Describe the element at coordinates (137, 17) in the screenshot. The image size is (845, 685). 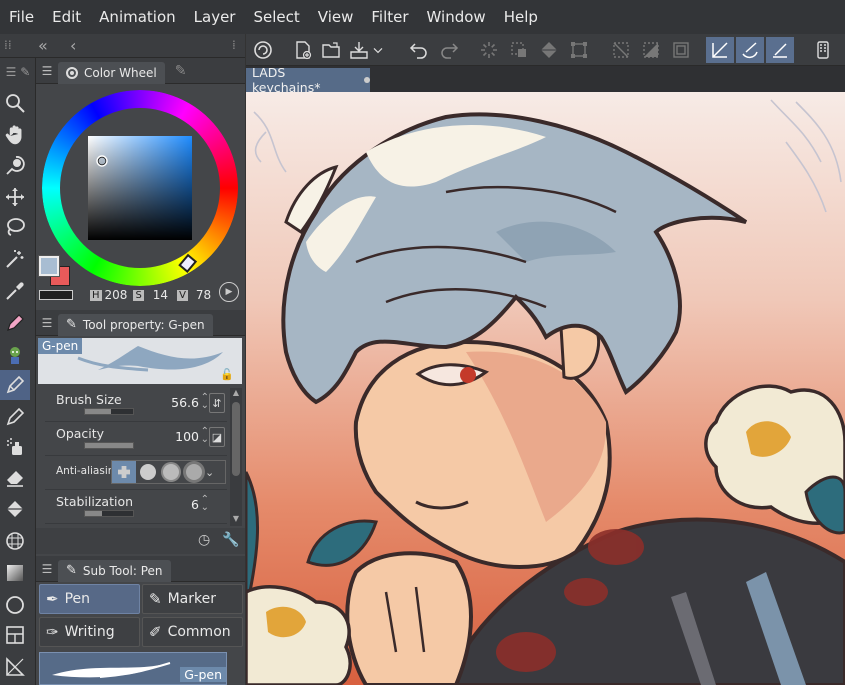
I see `menu-animation: Animation` at that location.